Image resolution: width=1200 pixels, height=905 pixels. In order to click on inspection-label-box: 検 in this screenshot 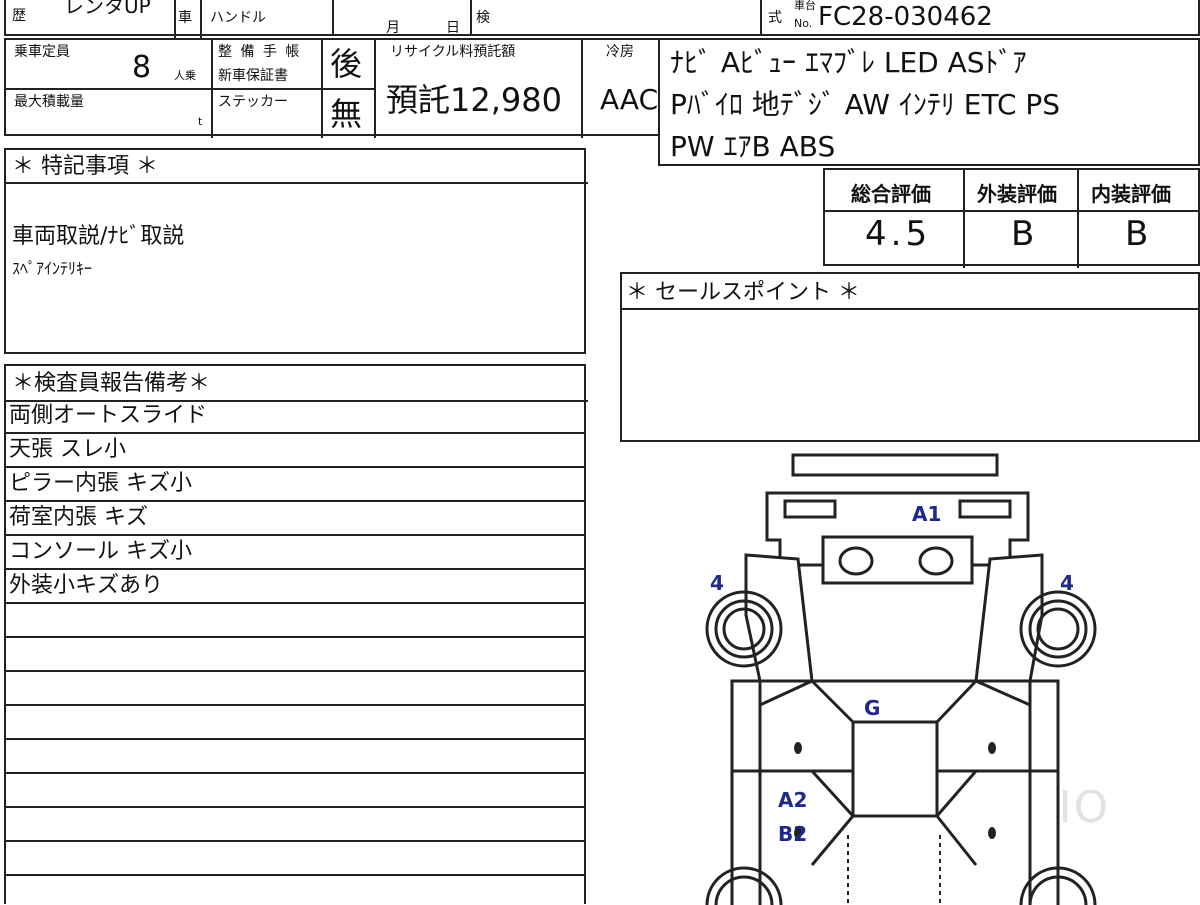, I will do `click(620, 18)`.